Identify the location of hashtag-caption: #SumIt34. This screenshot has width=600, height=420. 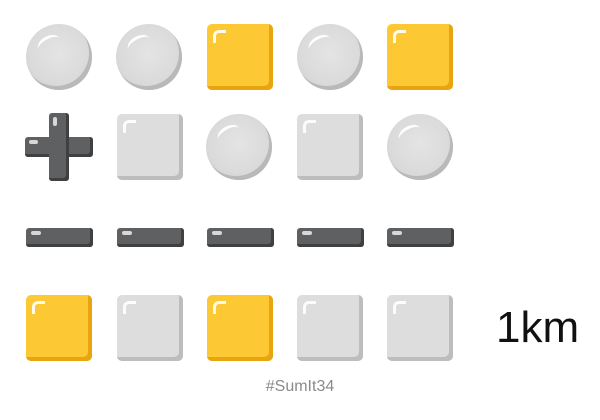
(300, 386).